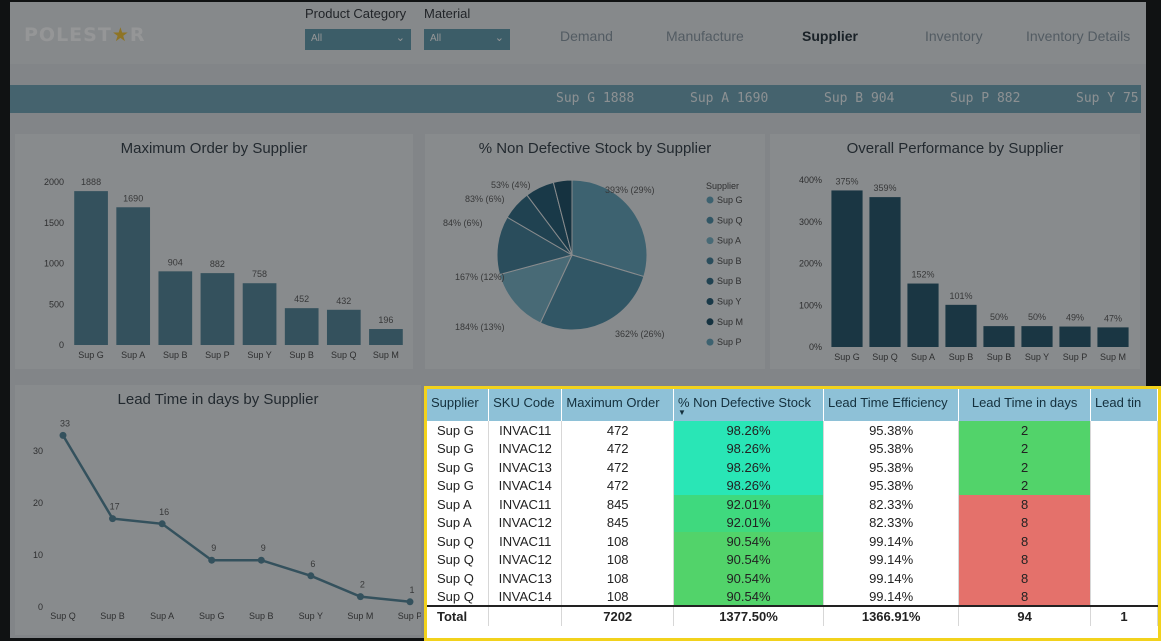  What do you see at coordinates (115, 507) in the screenshot?
I see `data-label: 17` at bounding box center [115, 507].